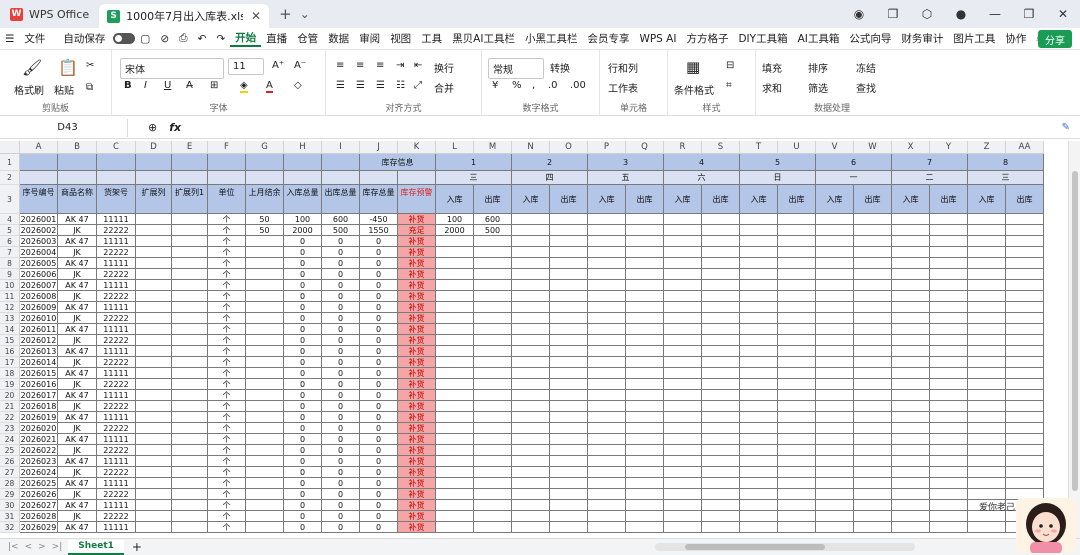 The height and width of the screenshot is (555, 1080). What do you see at coordinates (607, 147) in the screenshot?
I see `column-header-P: P` at bounding box center [607, 147].